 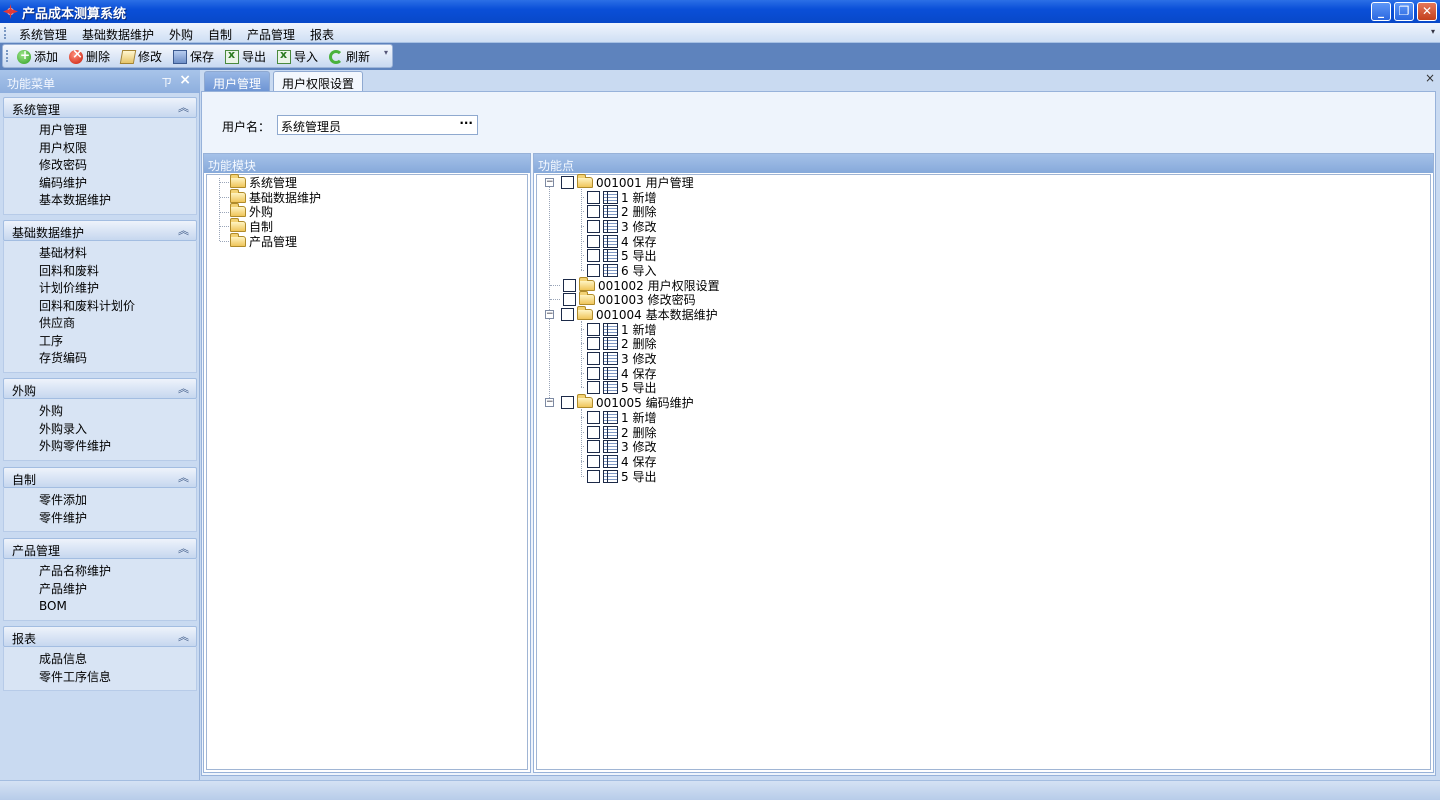 I want to click on nav-item-user-management: 用户管理, so click(x=117, y=131).